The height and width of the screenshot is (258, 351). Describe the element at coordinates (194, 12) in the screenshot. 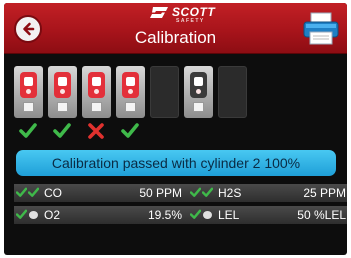

I see `brand-name: SCOTT` at that location.